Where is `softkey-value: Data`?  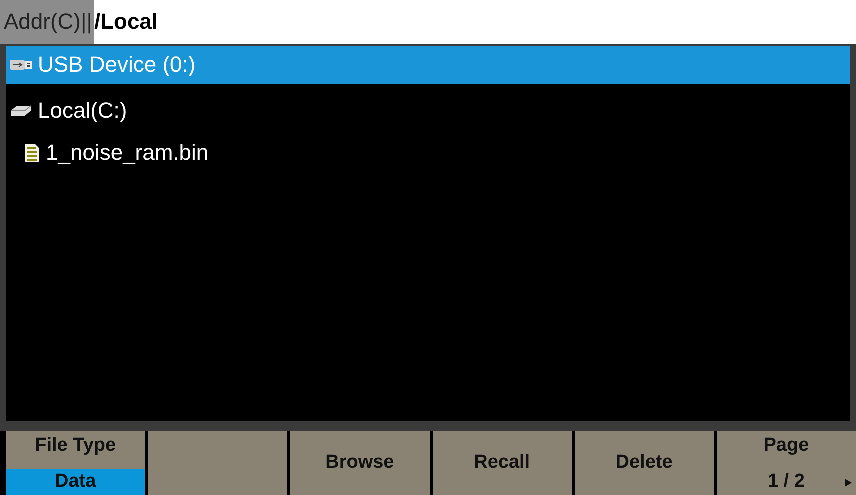
softkey-value: Data is located at coordinates (76, 482).